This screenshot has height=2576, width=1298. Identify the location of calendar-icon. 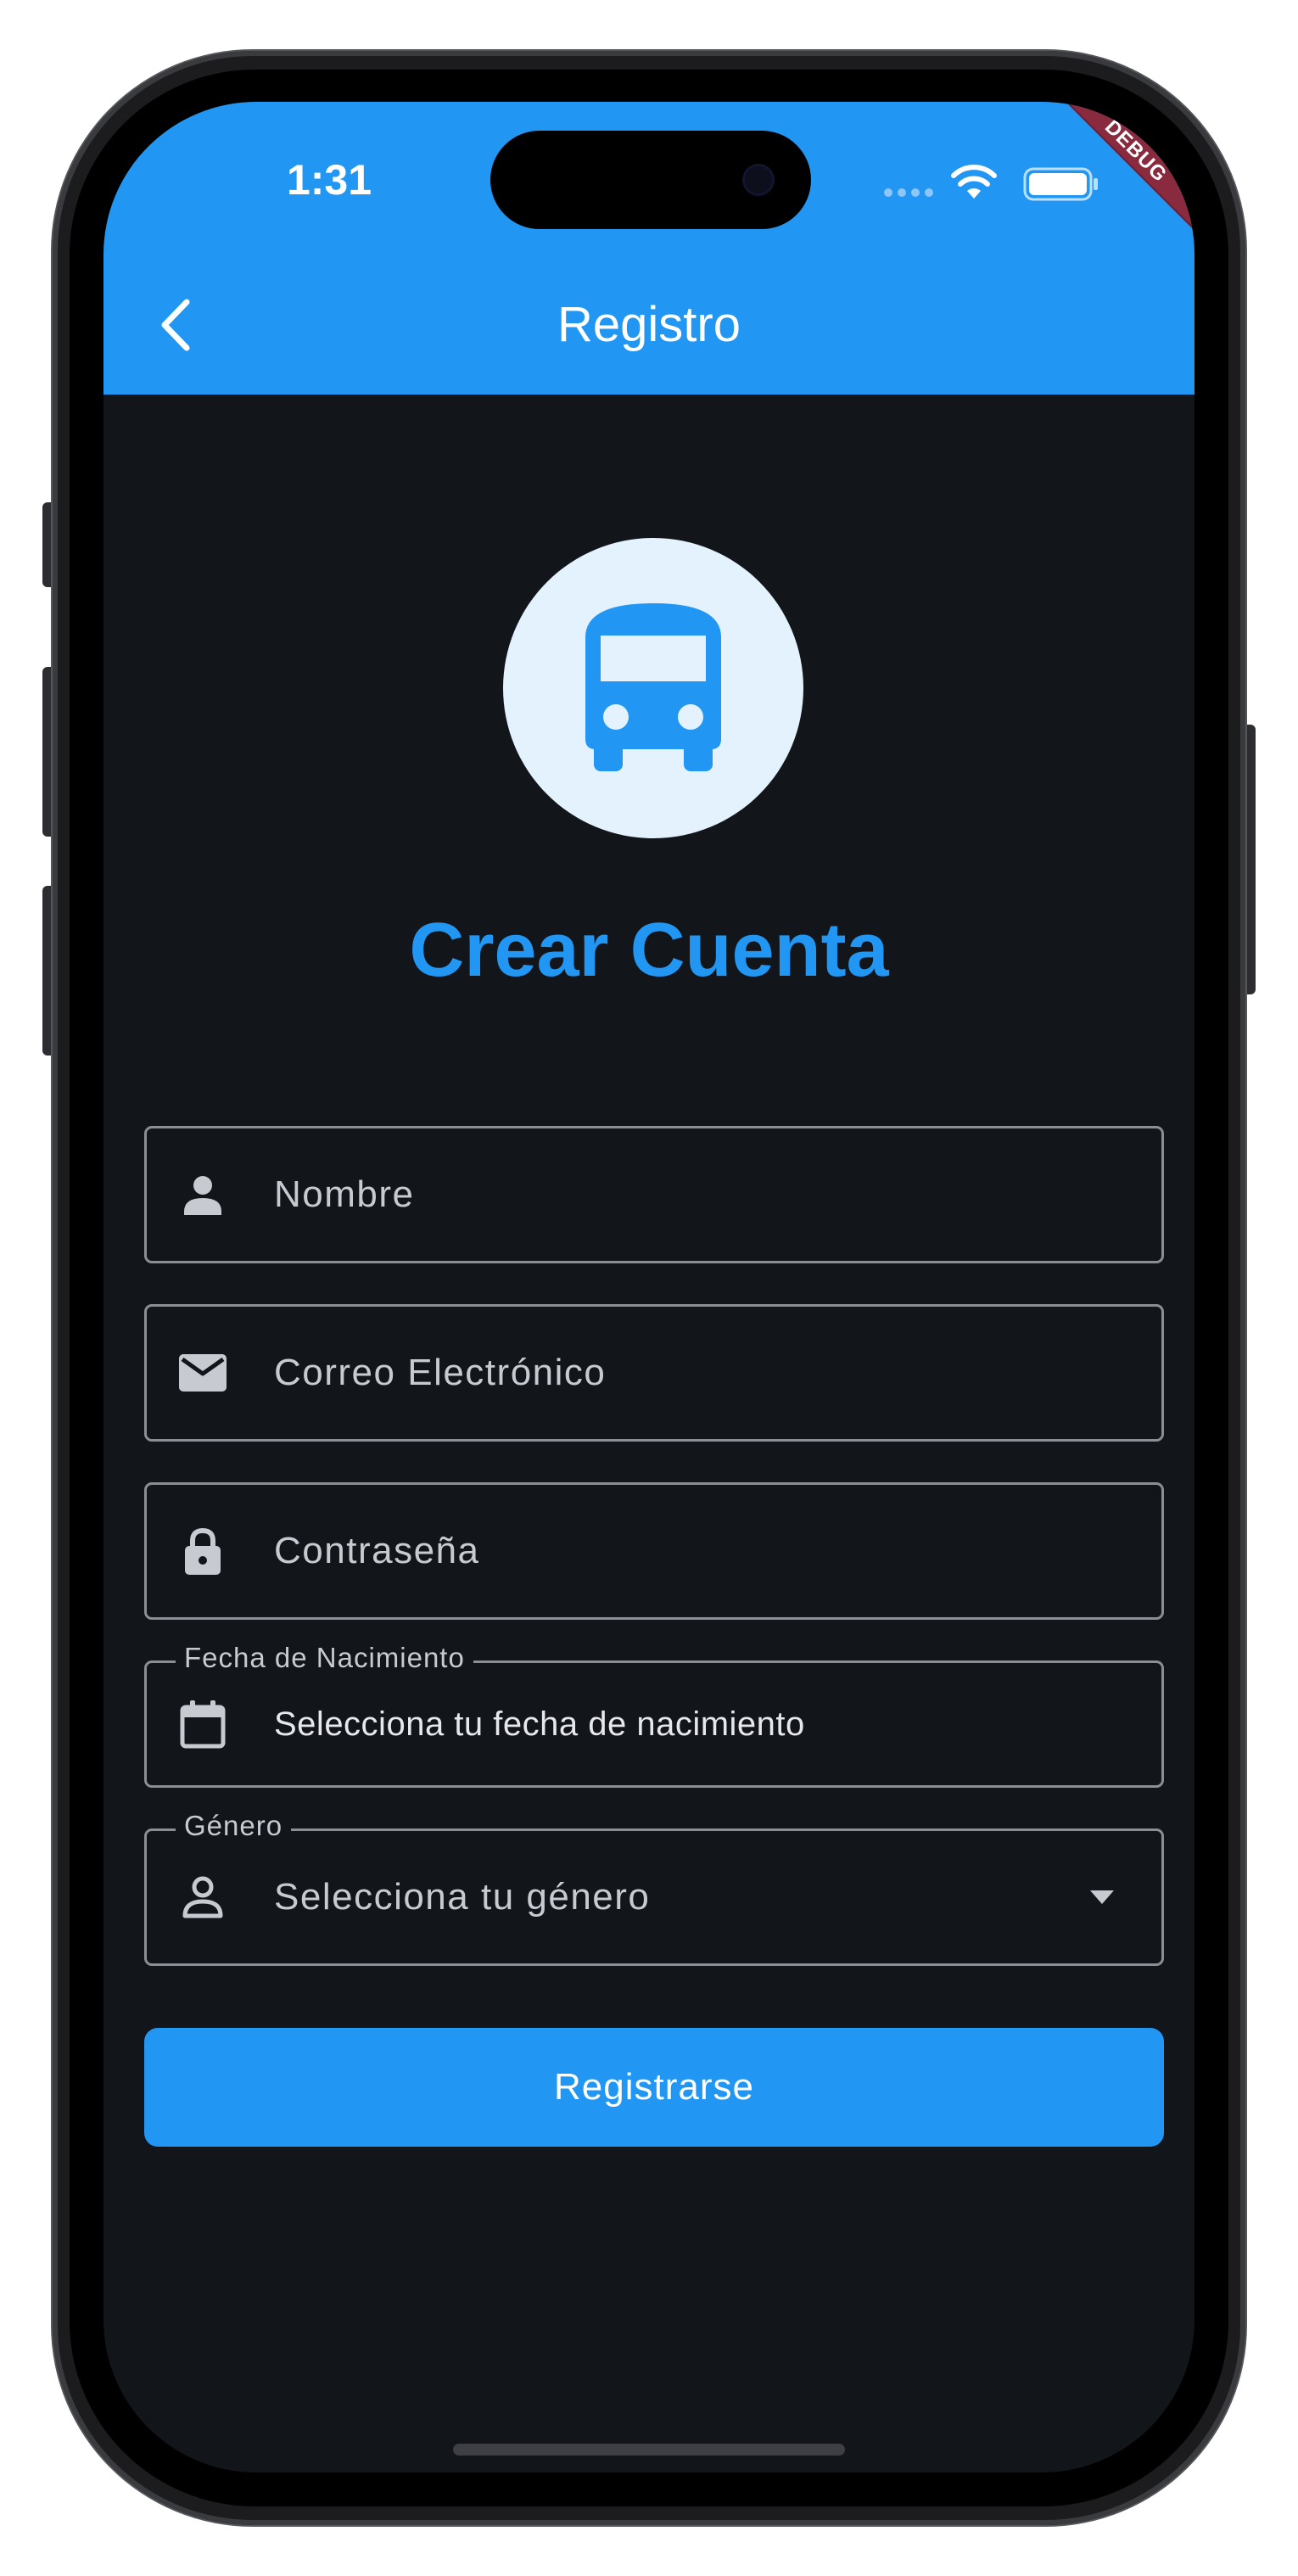
(203, 1725).